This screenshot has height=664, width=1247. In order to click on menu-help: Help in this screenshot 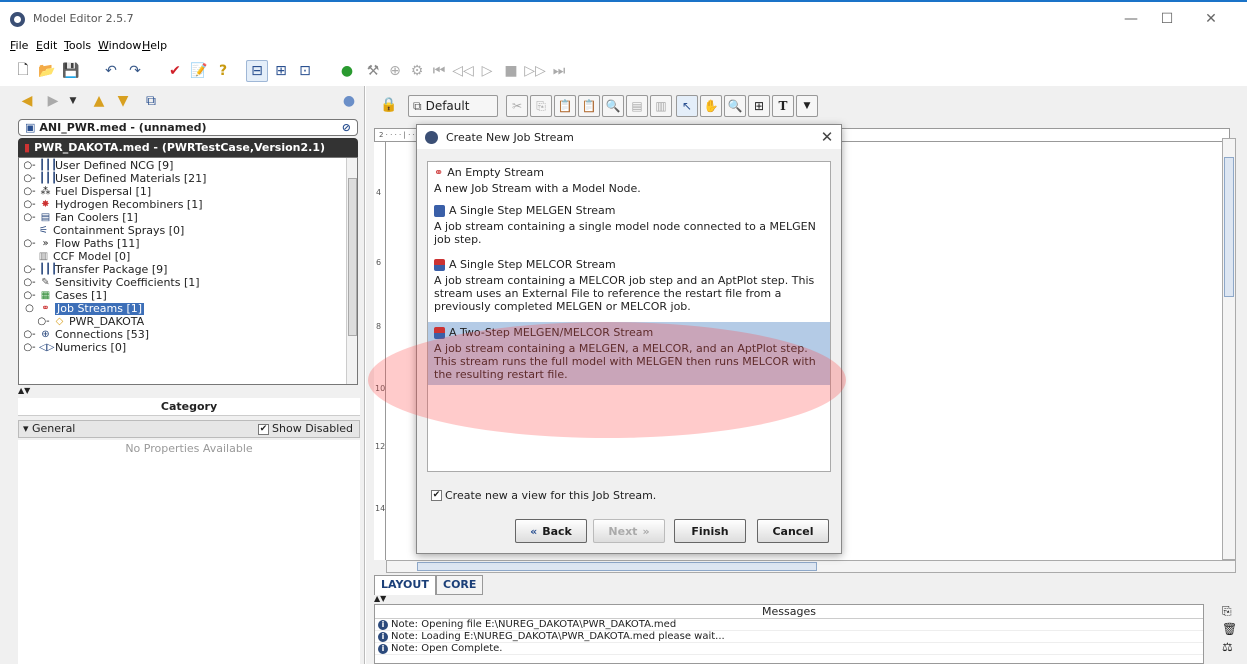, I will do `click(154, 45)`.